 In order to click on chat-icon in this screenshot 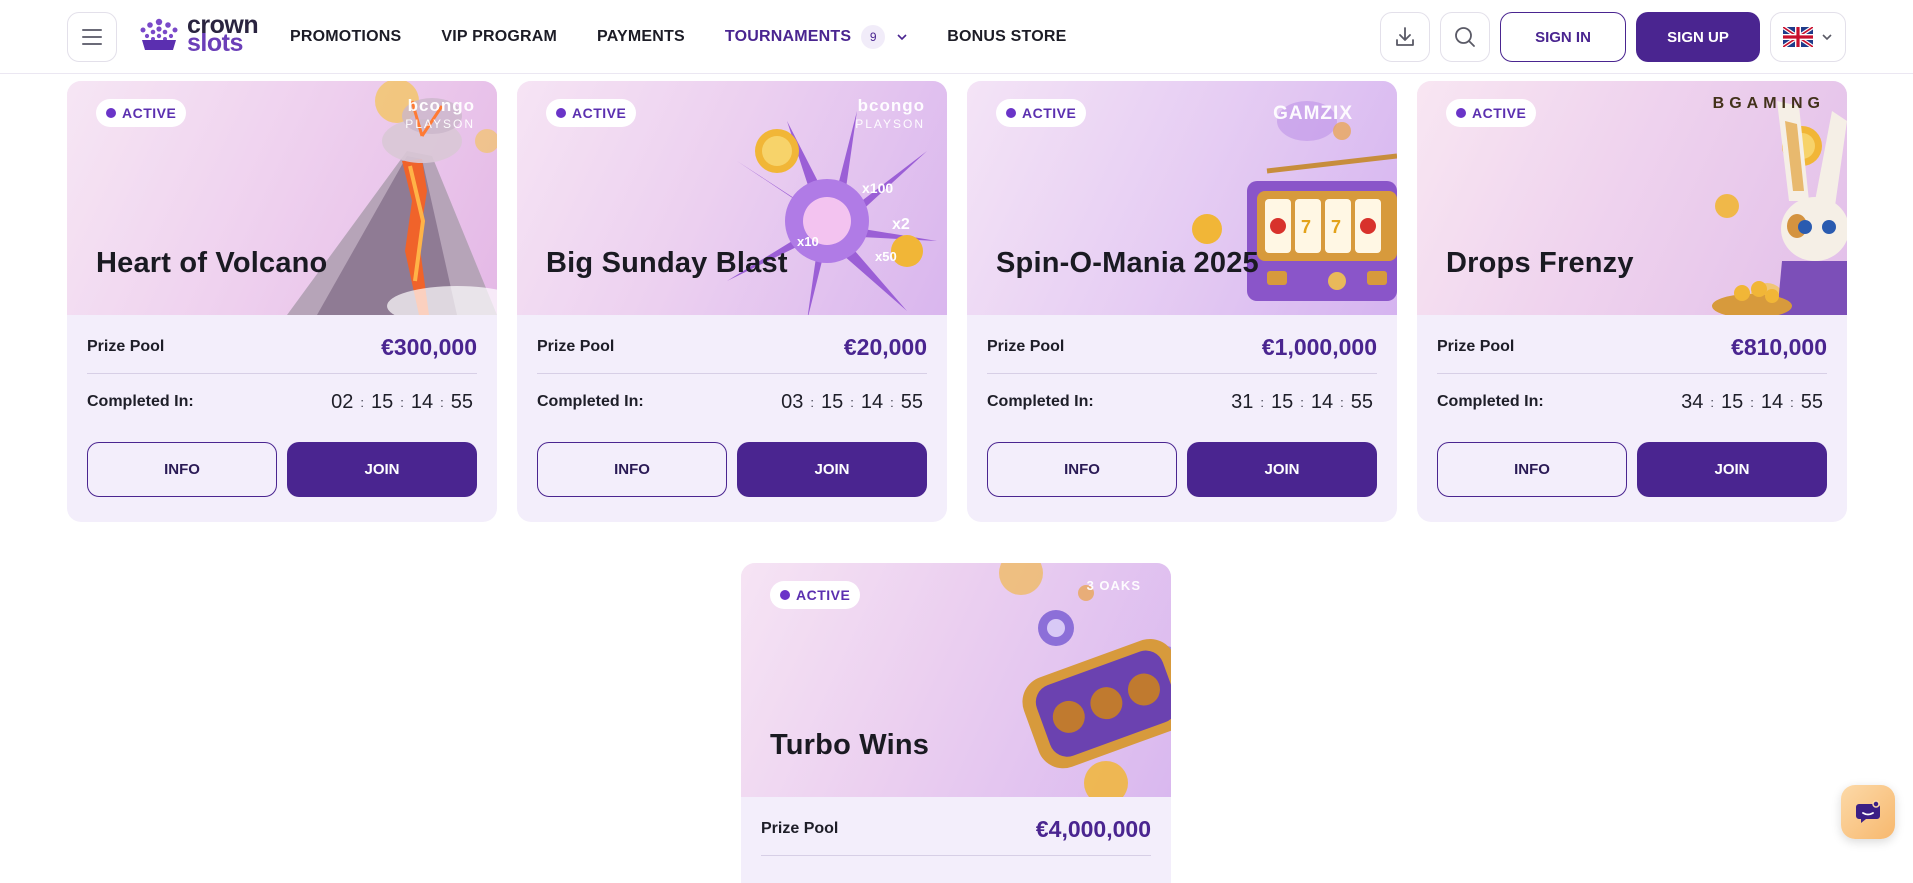, I will do `click(1868, 811)`.